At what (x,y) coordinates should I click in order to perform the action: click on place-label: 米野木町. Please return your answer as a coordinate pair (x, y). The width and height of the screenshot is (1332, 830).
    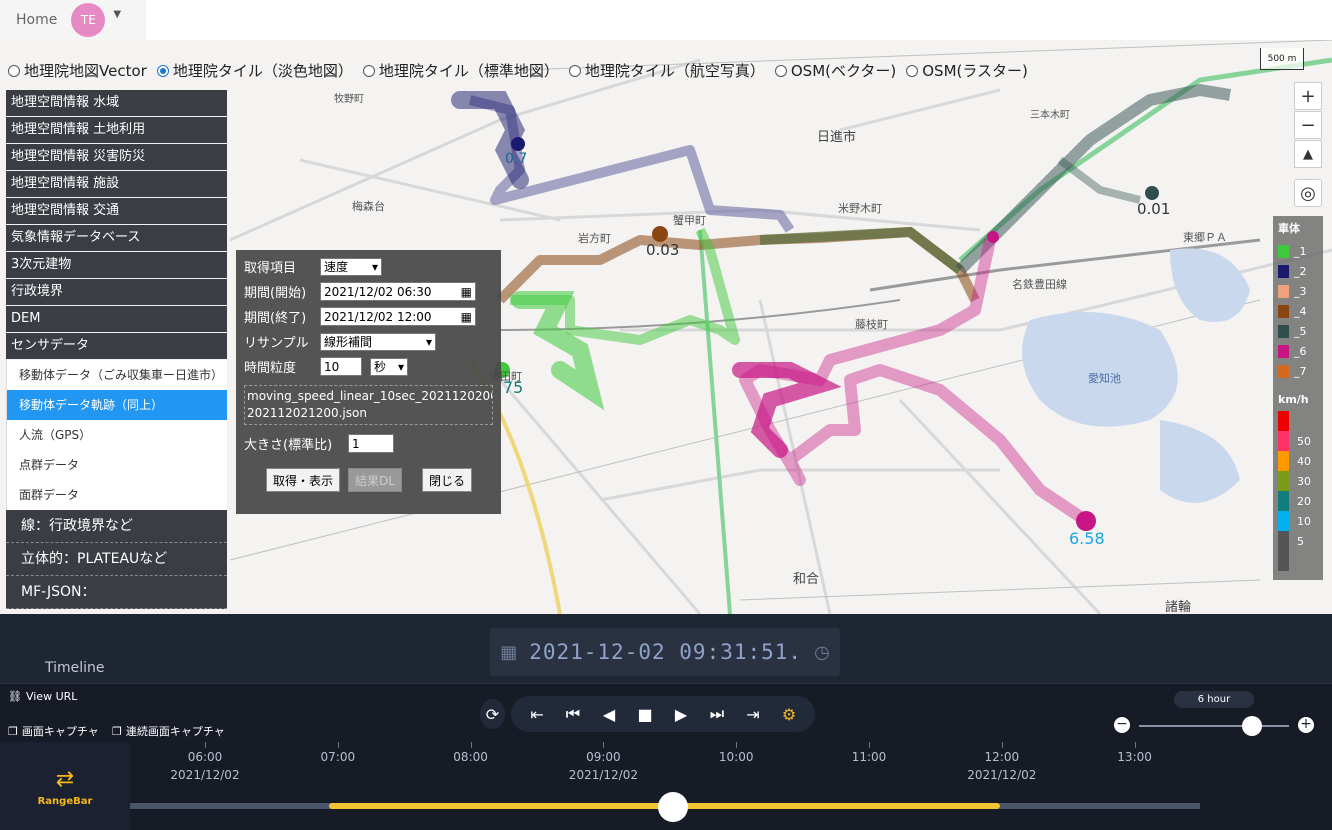
    Looking at the image, I should click on (860, 208).